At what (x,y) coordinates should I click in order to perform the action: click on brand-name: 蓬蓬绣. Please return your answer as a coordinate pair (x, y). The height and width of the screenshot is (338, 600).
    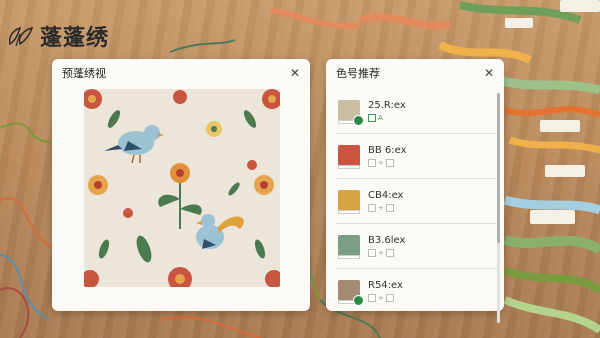
    Looking at the image, I should click on (75, 38).